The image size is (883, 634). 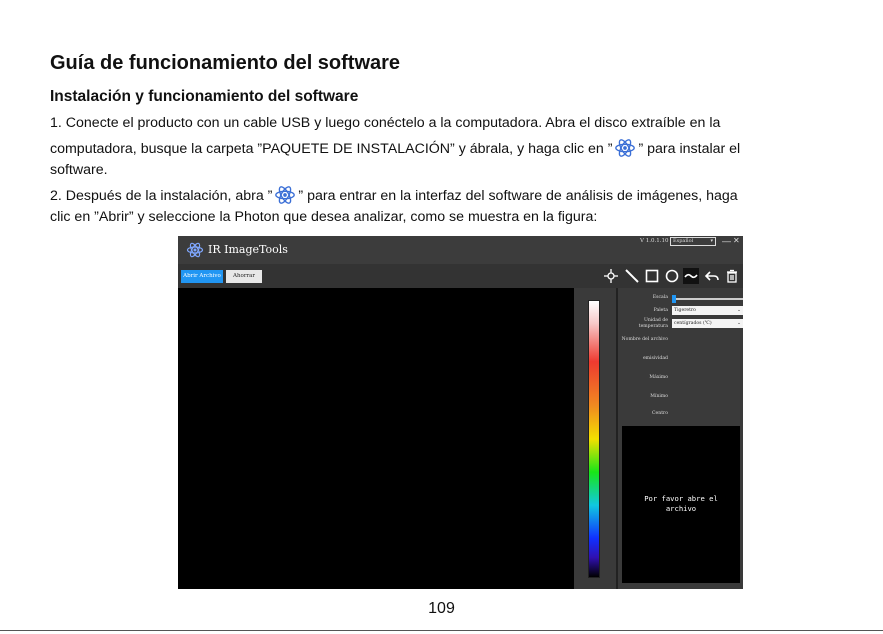 What do you see at coordinates (202, 276) in the screenshot?
I see `open-file-button: Abrir Archivo` at bounding box center [202, 276].